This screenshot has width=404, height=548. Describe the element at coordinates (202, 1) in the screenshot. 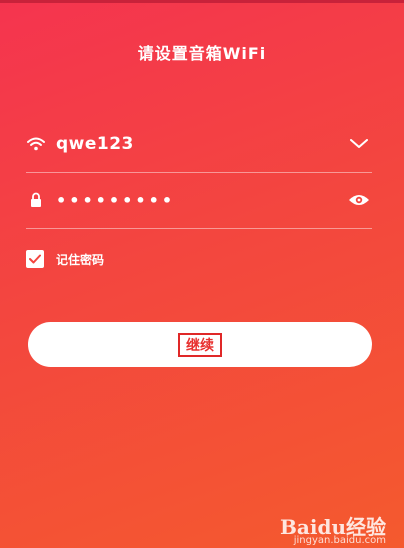

I see `status-divider` at that location.